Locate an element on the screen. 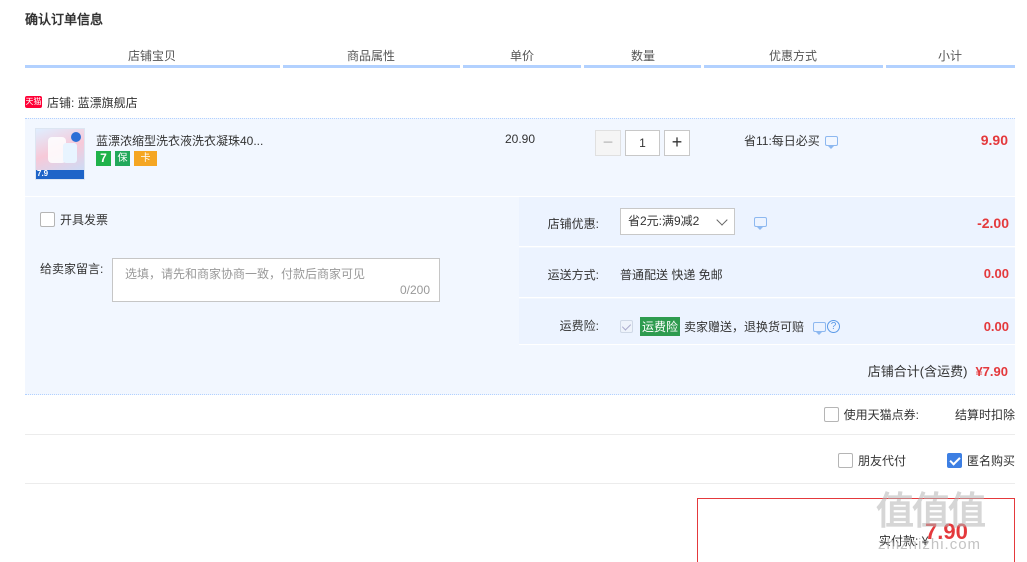 The image size is (1027, 562). insurance-tag: 运费险 is located at coordinates (660, 326).